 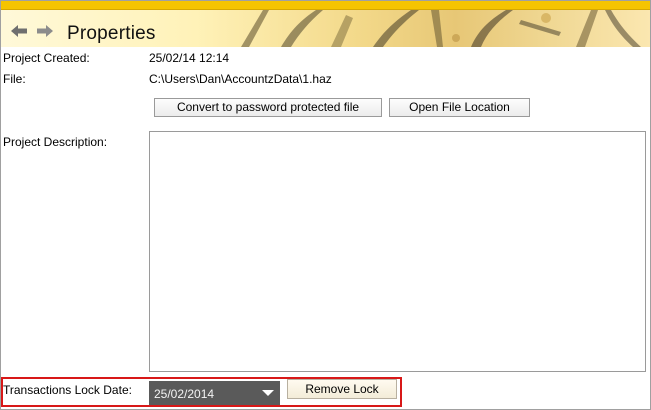 I want to click on open-file-location-button: Open File Location, so click(x=459, y=107).